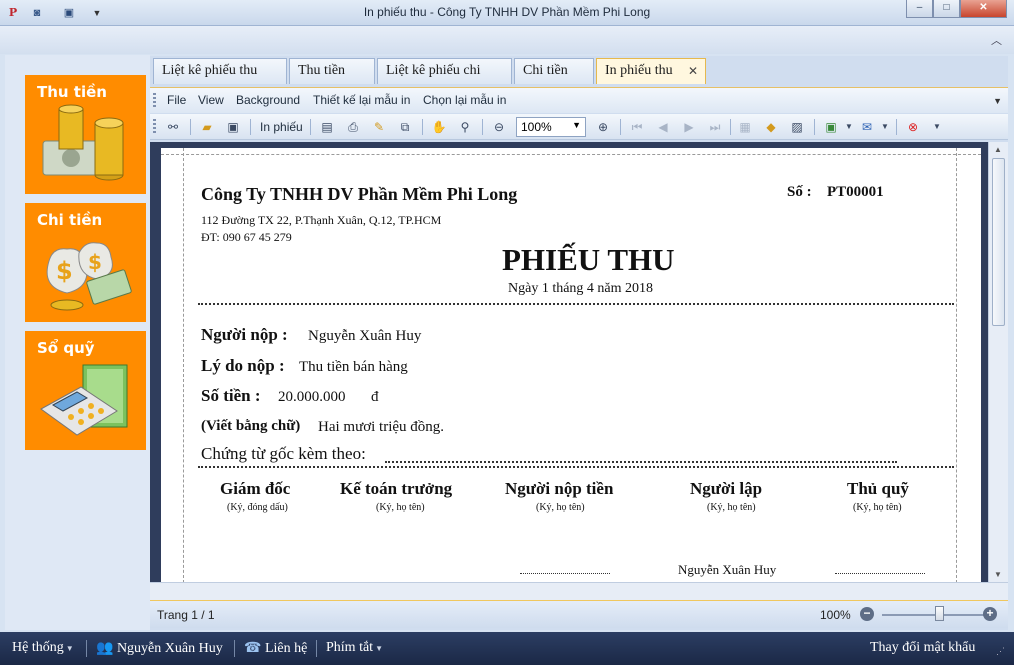 The height and width of the screenshot is (665, 1014). What do you see at coordinates (913, 127) in the screenshot?
I see `close-preview-icon: ⊗` at bounding box center [913, 127].